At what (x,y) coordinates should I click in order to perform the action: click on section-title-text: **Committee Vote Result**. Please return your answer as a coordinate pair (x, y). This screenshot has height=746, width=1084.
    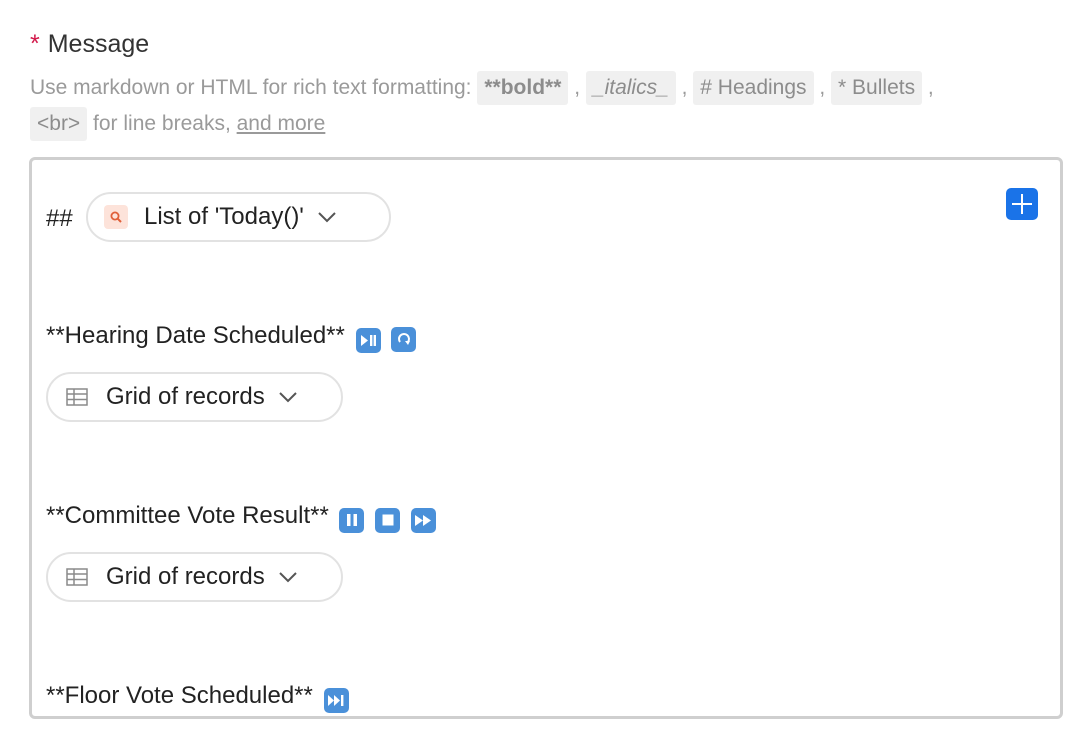
    Looking at the image, I should click on (187, 515).